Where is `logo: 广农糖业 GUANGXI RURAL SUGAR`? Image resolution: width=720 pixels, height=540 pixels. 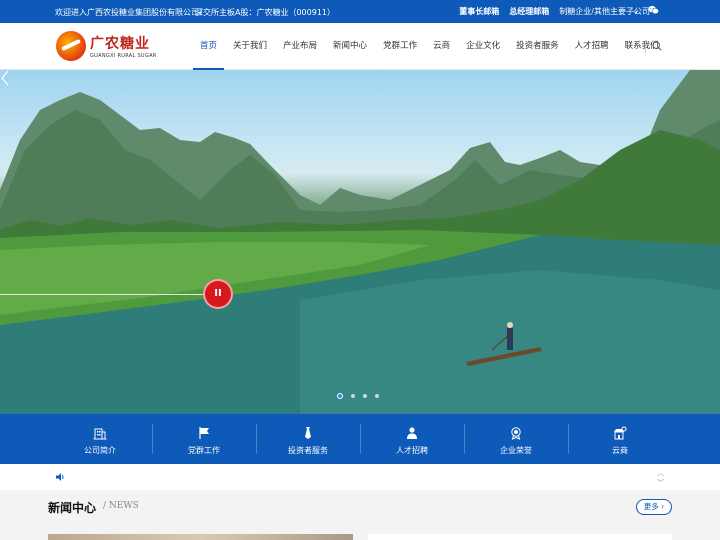 logo: 广农糖业 GUANGXI RURAL SUGAR is located at coordinates (106, 47).